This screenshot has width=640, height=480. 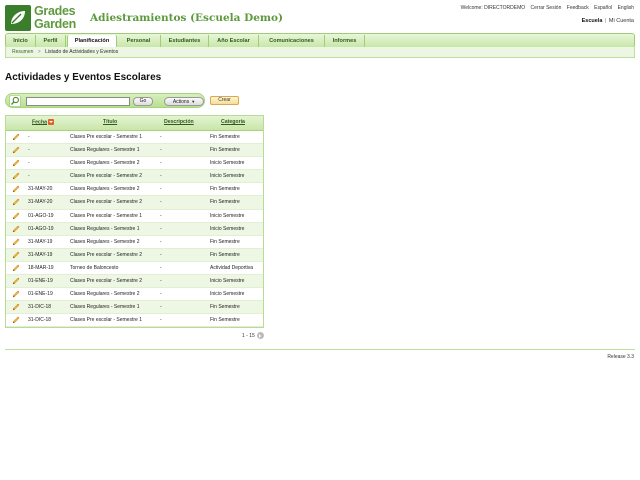 What do you see at coordinates (43, 122) in the screenshot?
I see `column-header-fecha: Fecha` at bounding box center [43, 122].